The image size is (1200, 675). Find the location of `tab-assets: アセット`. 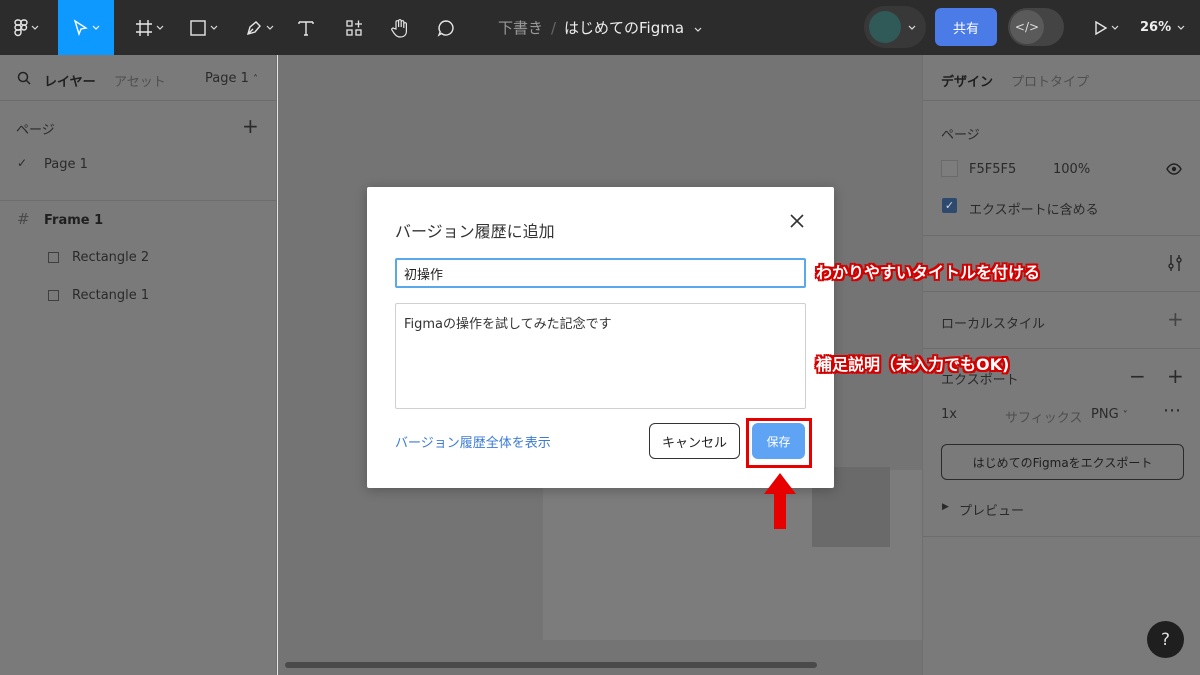

tab-assets: アセット is located at coordinates (140, 80).